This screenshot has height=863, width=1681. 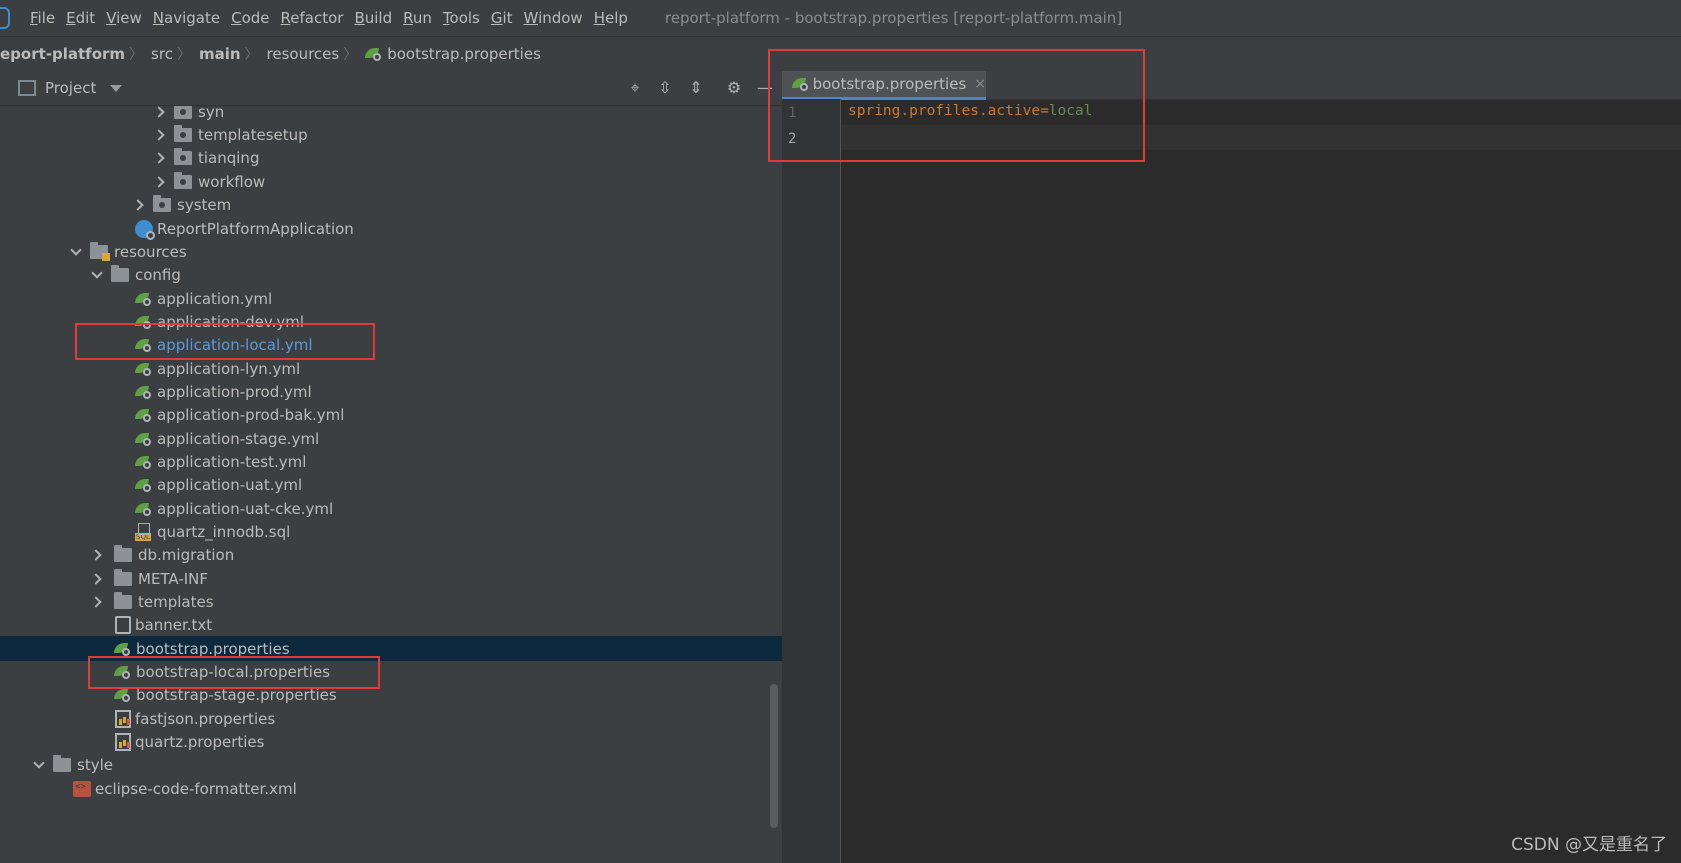 I want to click on tree-item: application.yml, so click(x=415, y=298).